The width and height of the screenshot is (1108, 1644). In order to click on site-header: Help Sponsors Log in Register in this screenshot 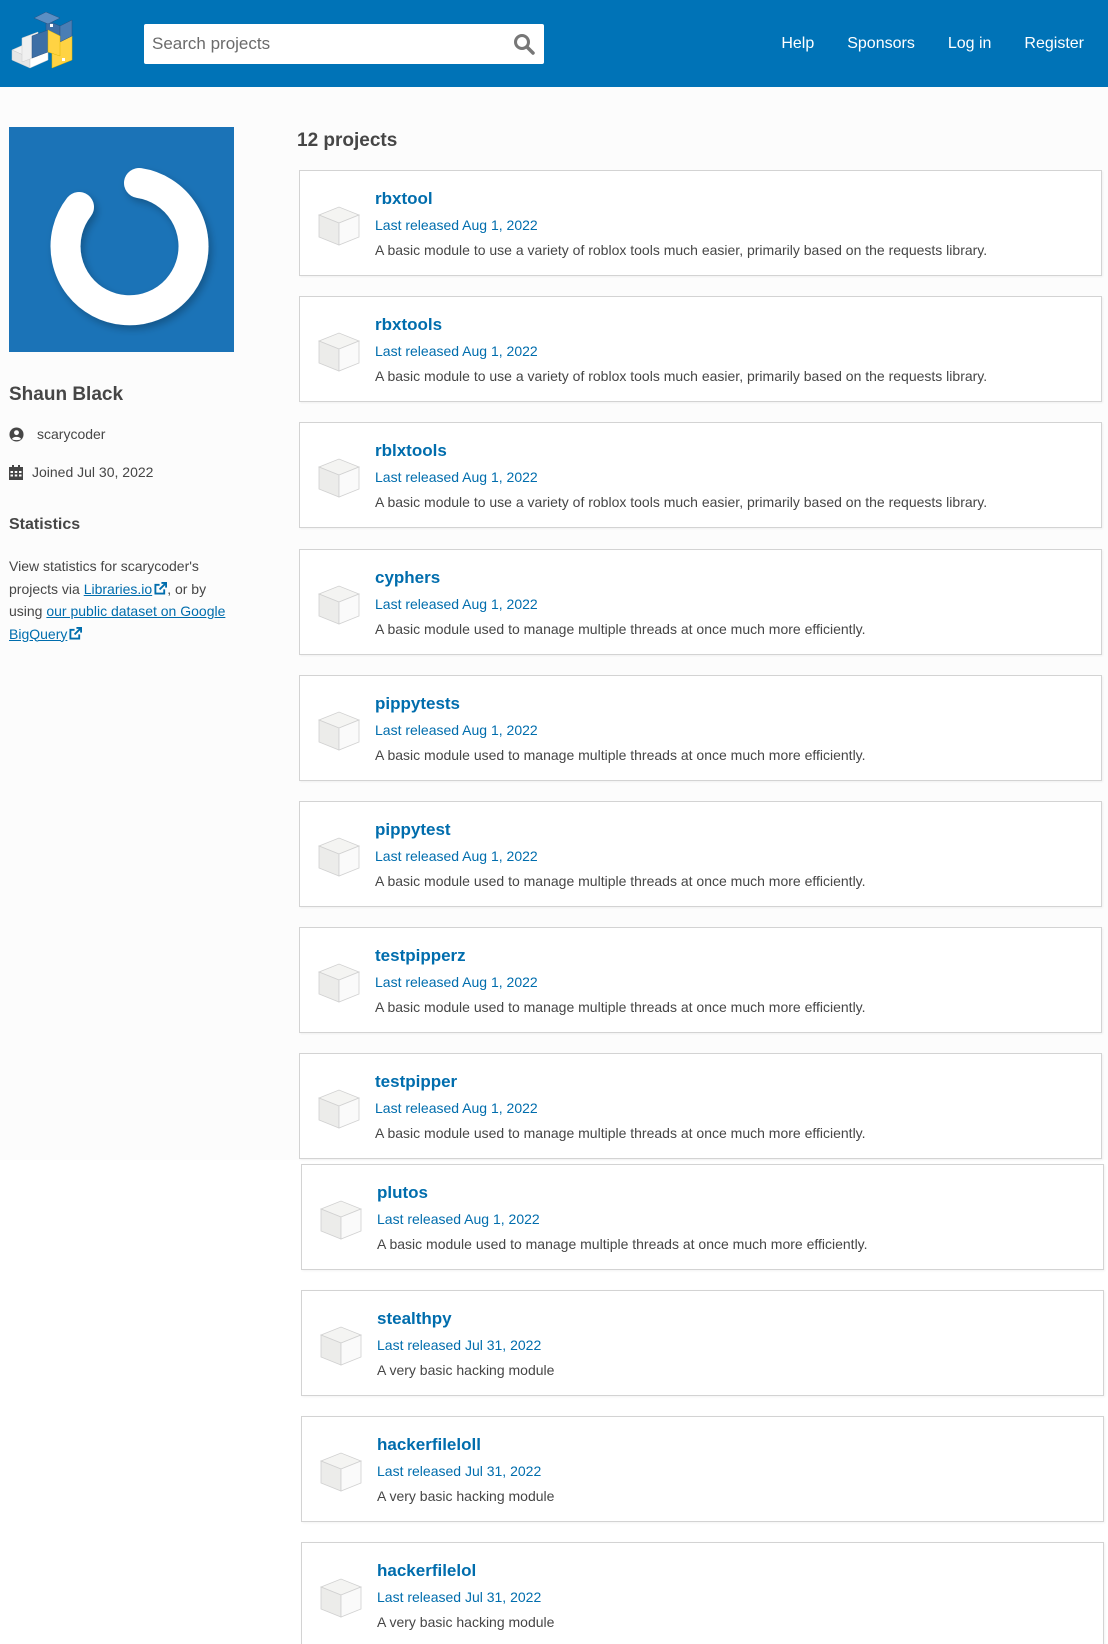, I will do `click(554, 43)`.